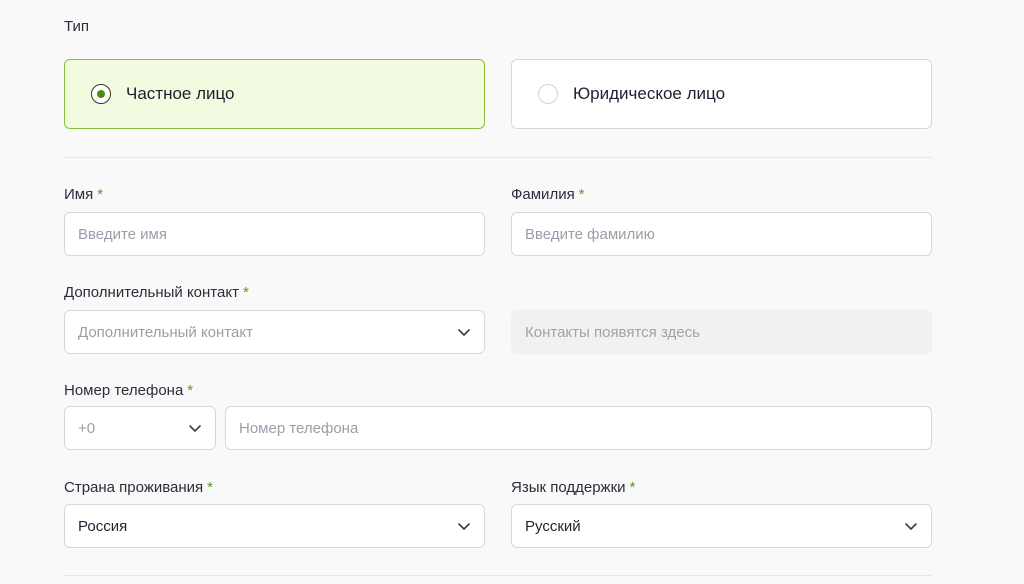 The image size is (1024, 584). What do you see at coordinates (156, 292) in the screenshot?
I see `extra-contact-label: Дополнительный контакт *` at bounding box center [156, 292].